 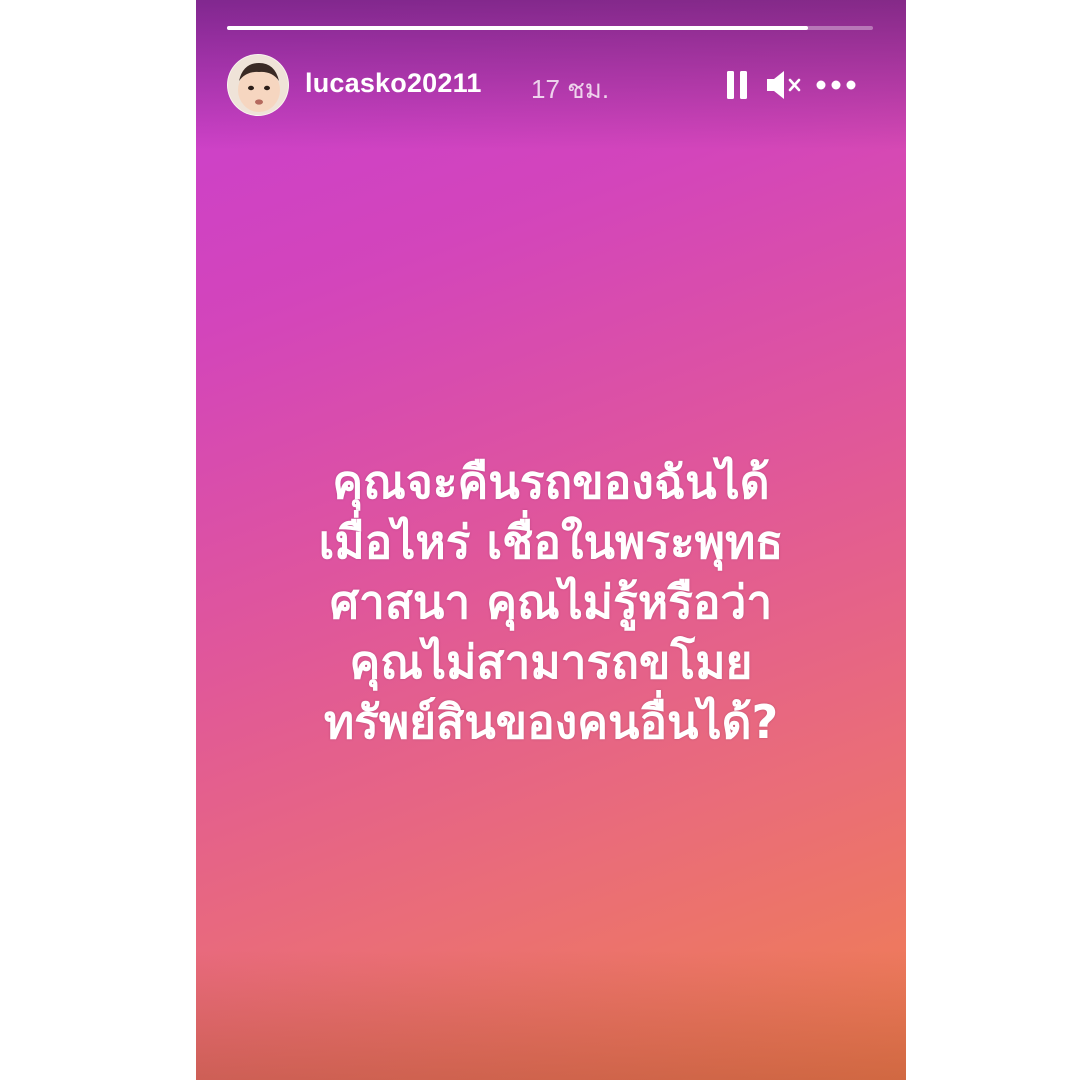 I want to click on story-progress-bar, so click(x=550, y=28).